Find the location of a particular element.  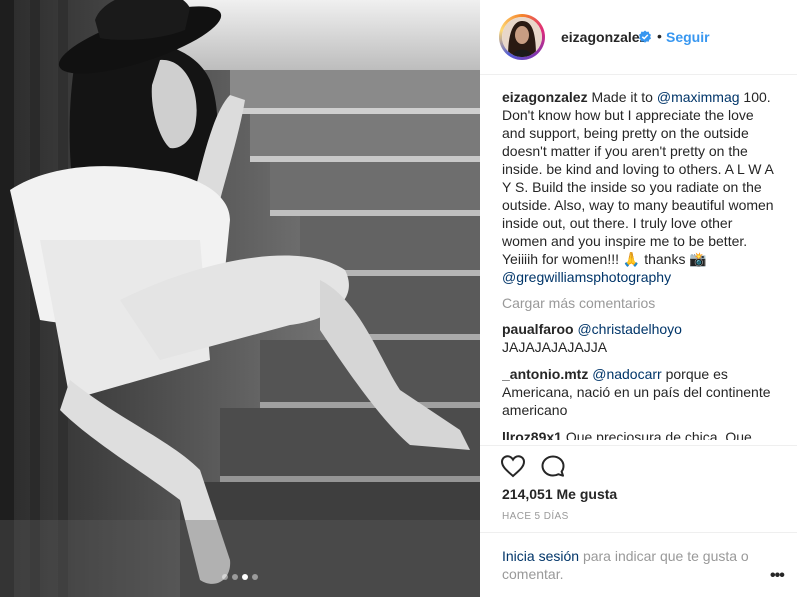

comment-username: _antonio.mtz is located at coordinates (545, 374).